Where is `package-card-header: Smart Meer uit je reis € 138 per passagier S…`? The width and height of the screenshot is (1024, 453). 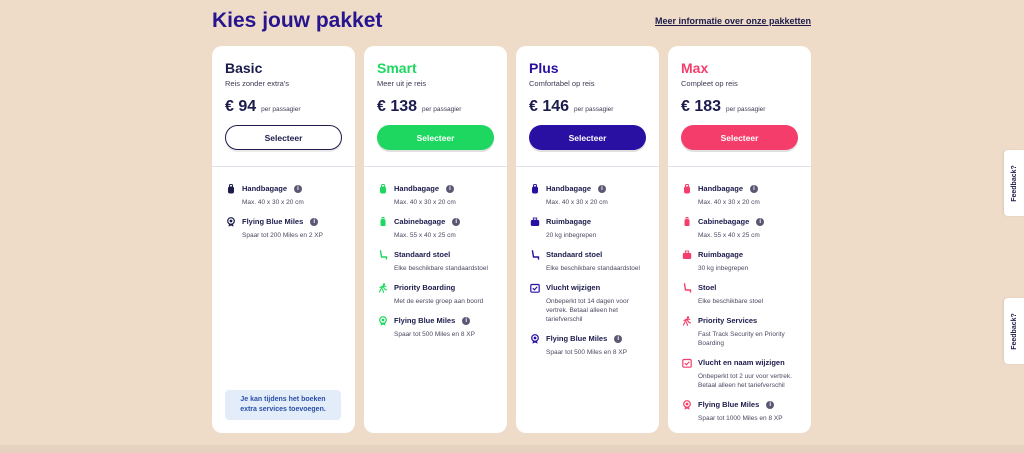 package-card-header: Smart Meer uit je reis € 138 per passagier S… is located at coordinates (435, 106).